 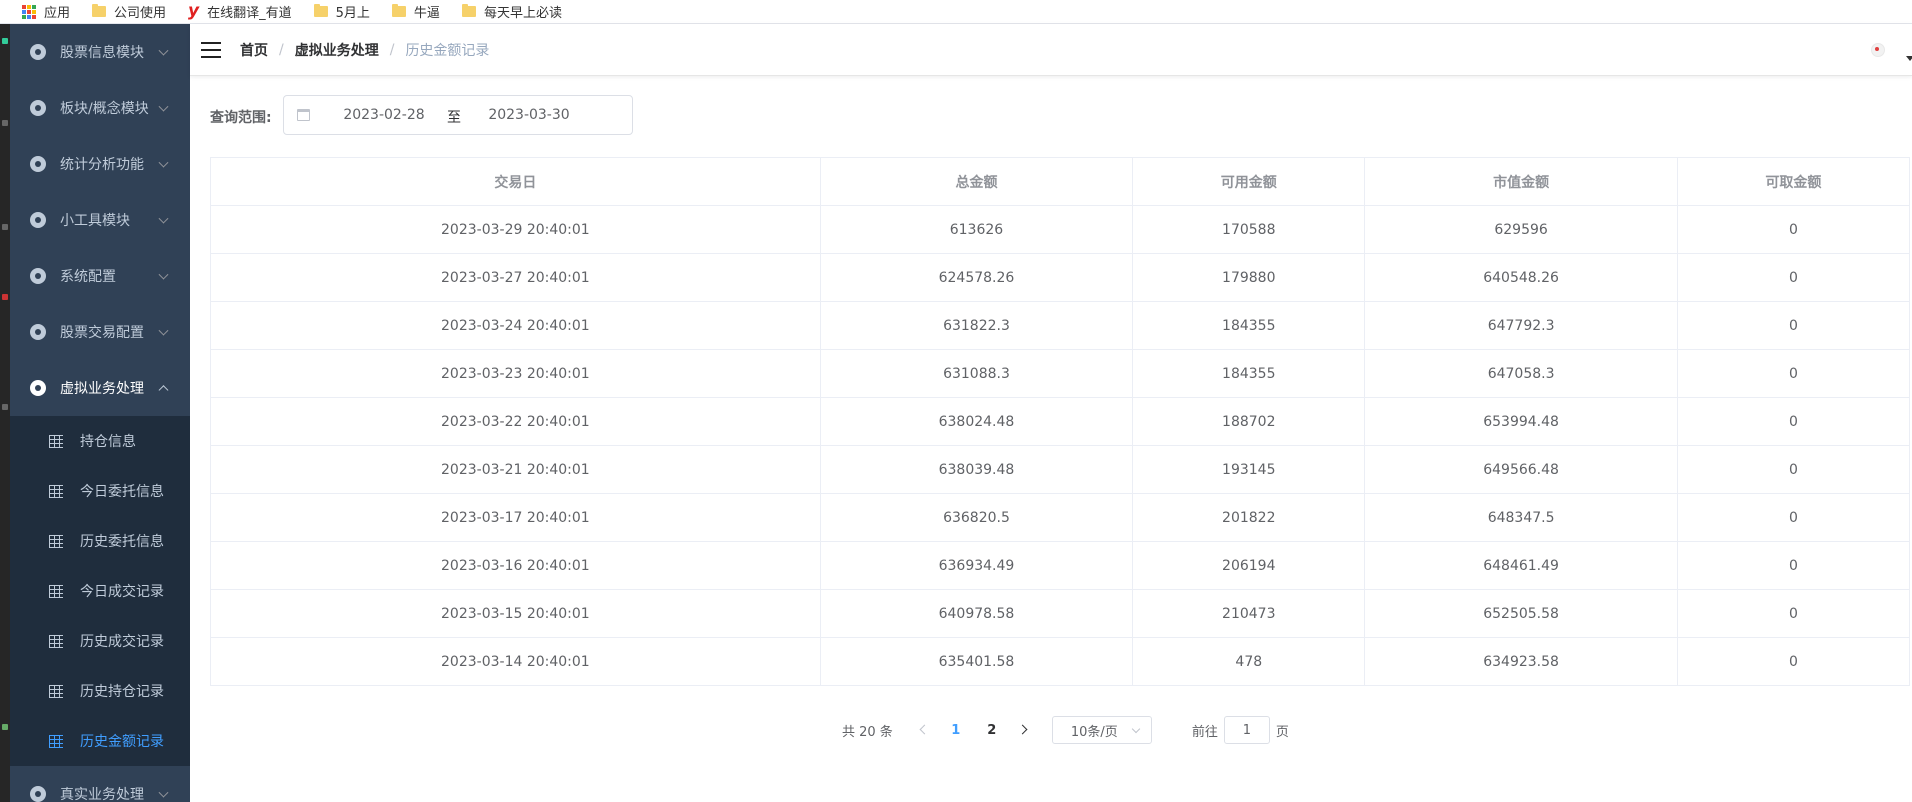 I want to click on pagination: 共 20 条 1 2 10条/页 前往 页, so click(x=1065, y=730).